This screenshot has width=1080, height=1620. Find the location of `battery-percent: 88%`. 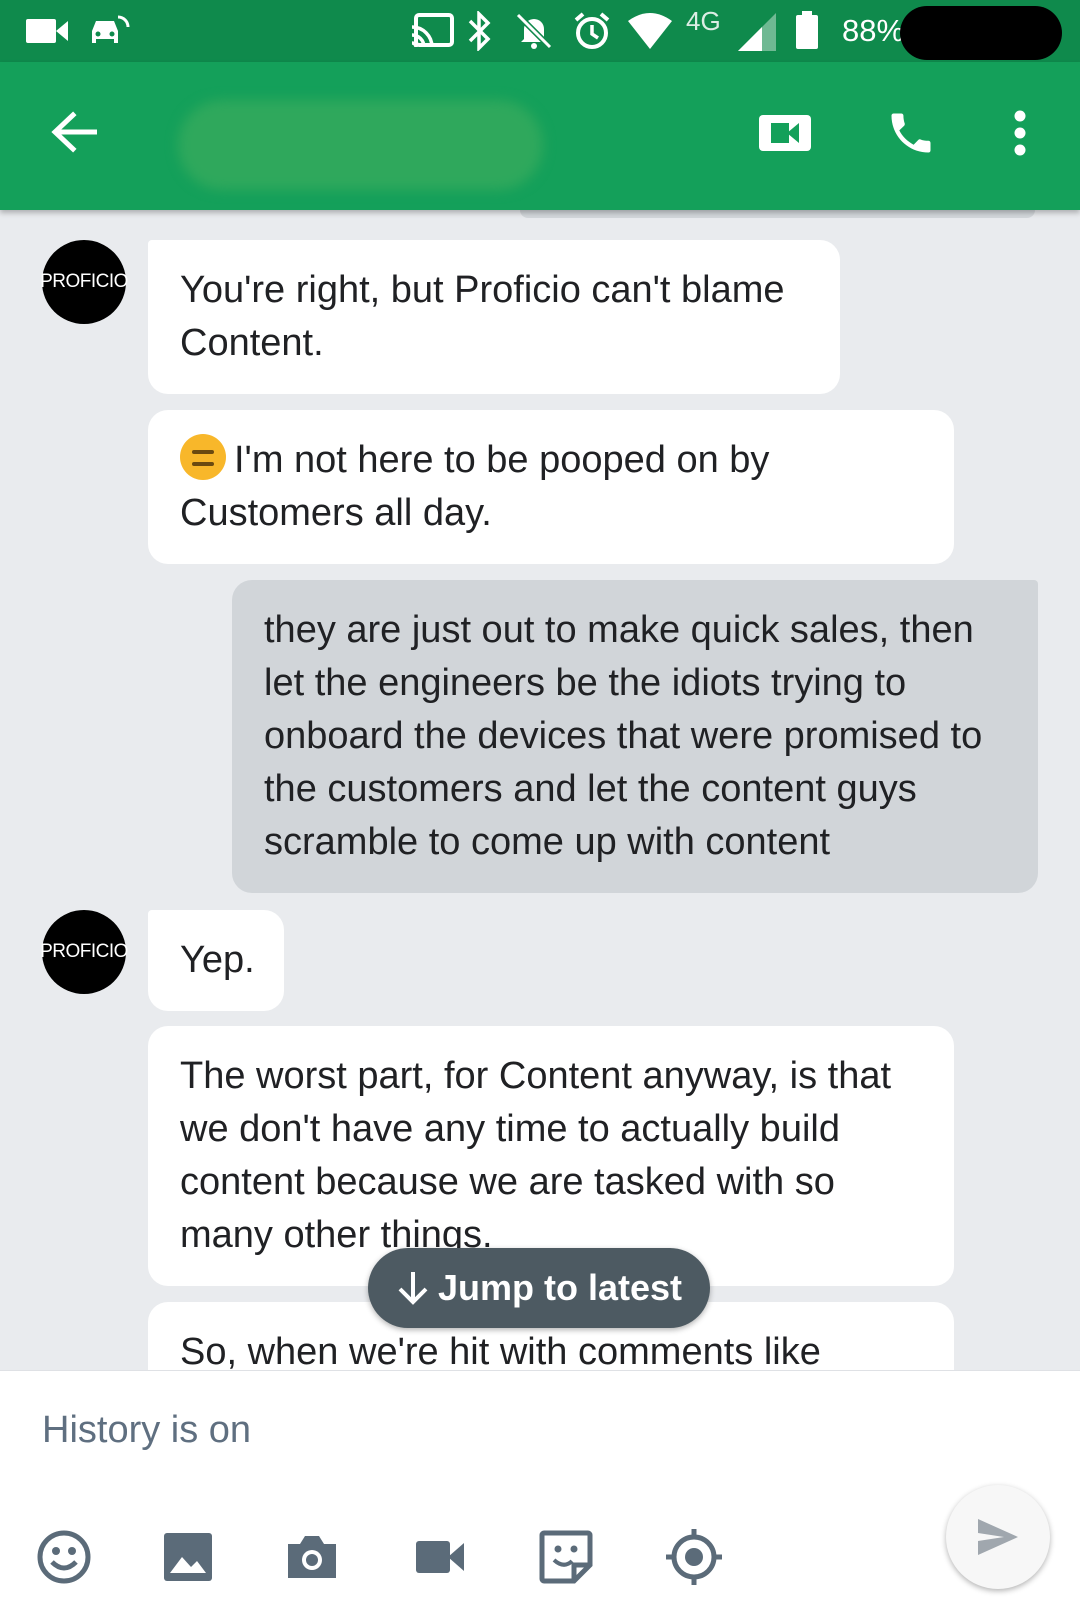

battery-percent: 88% is located at coordinates (873, 30).